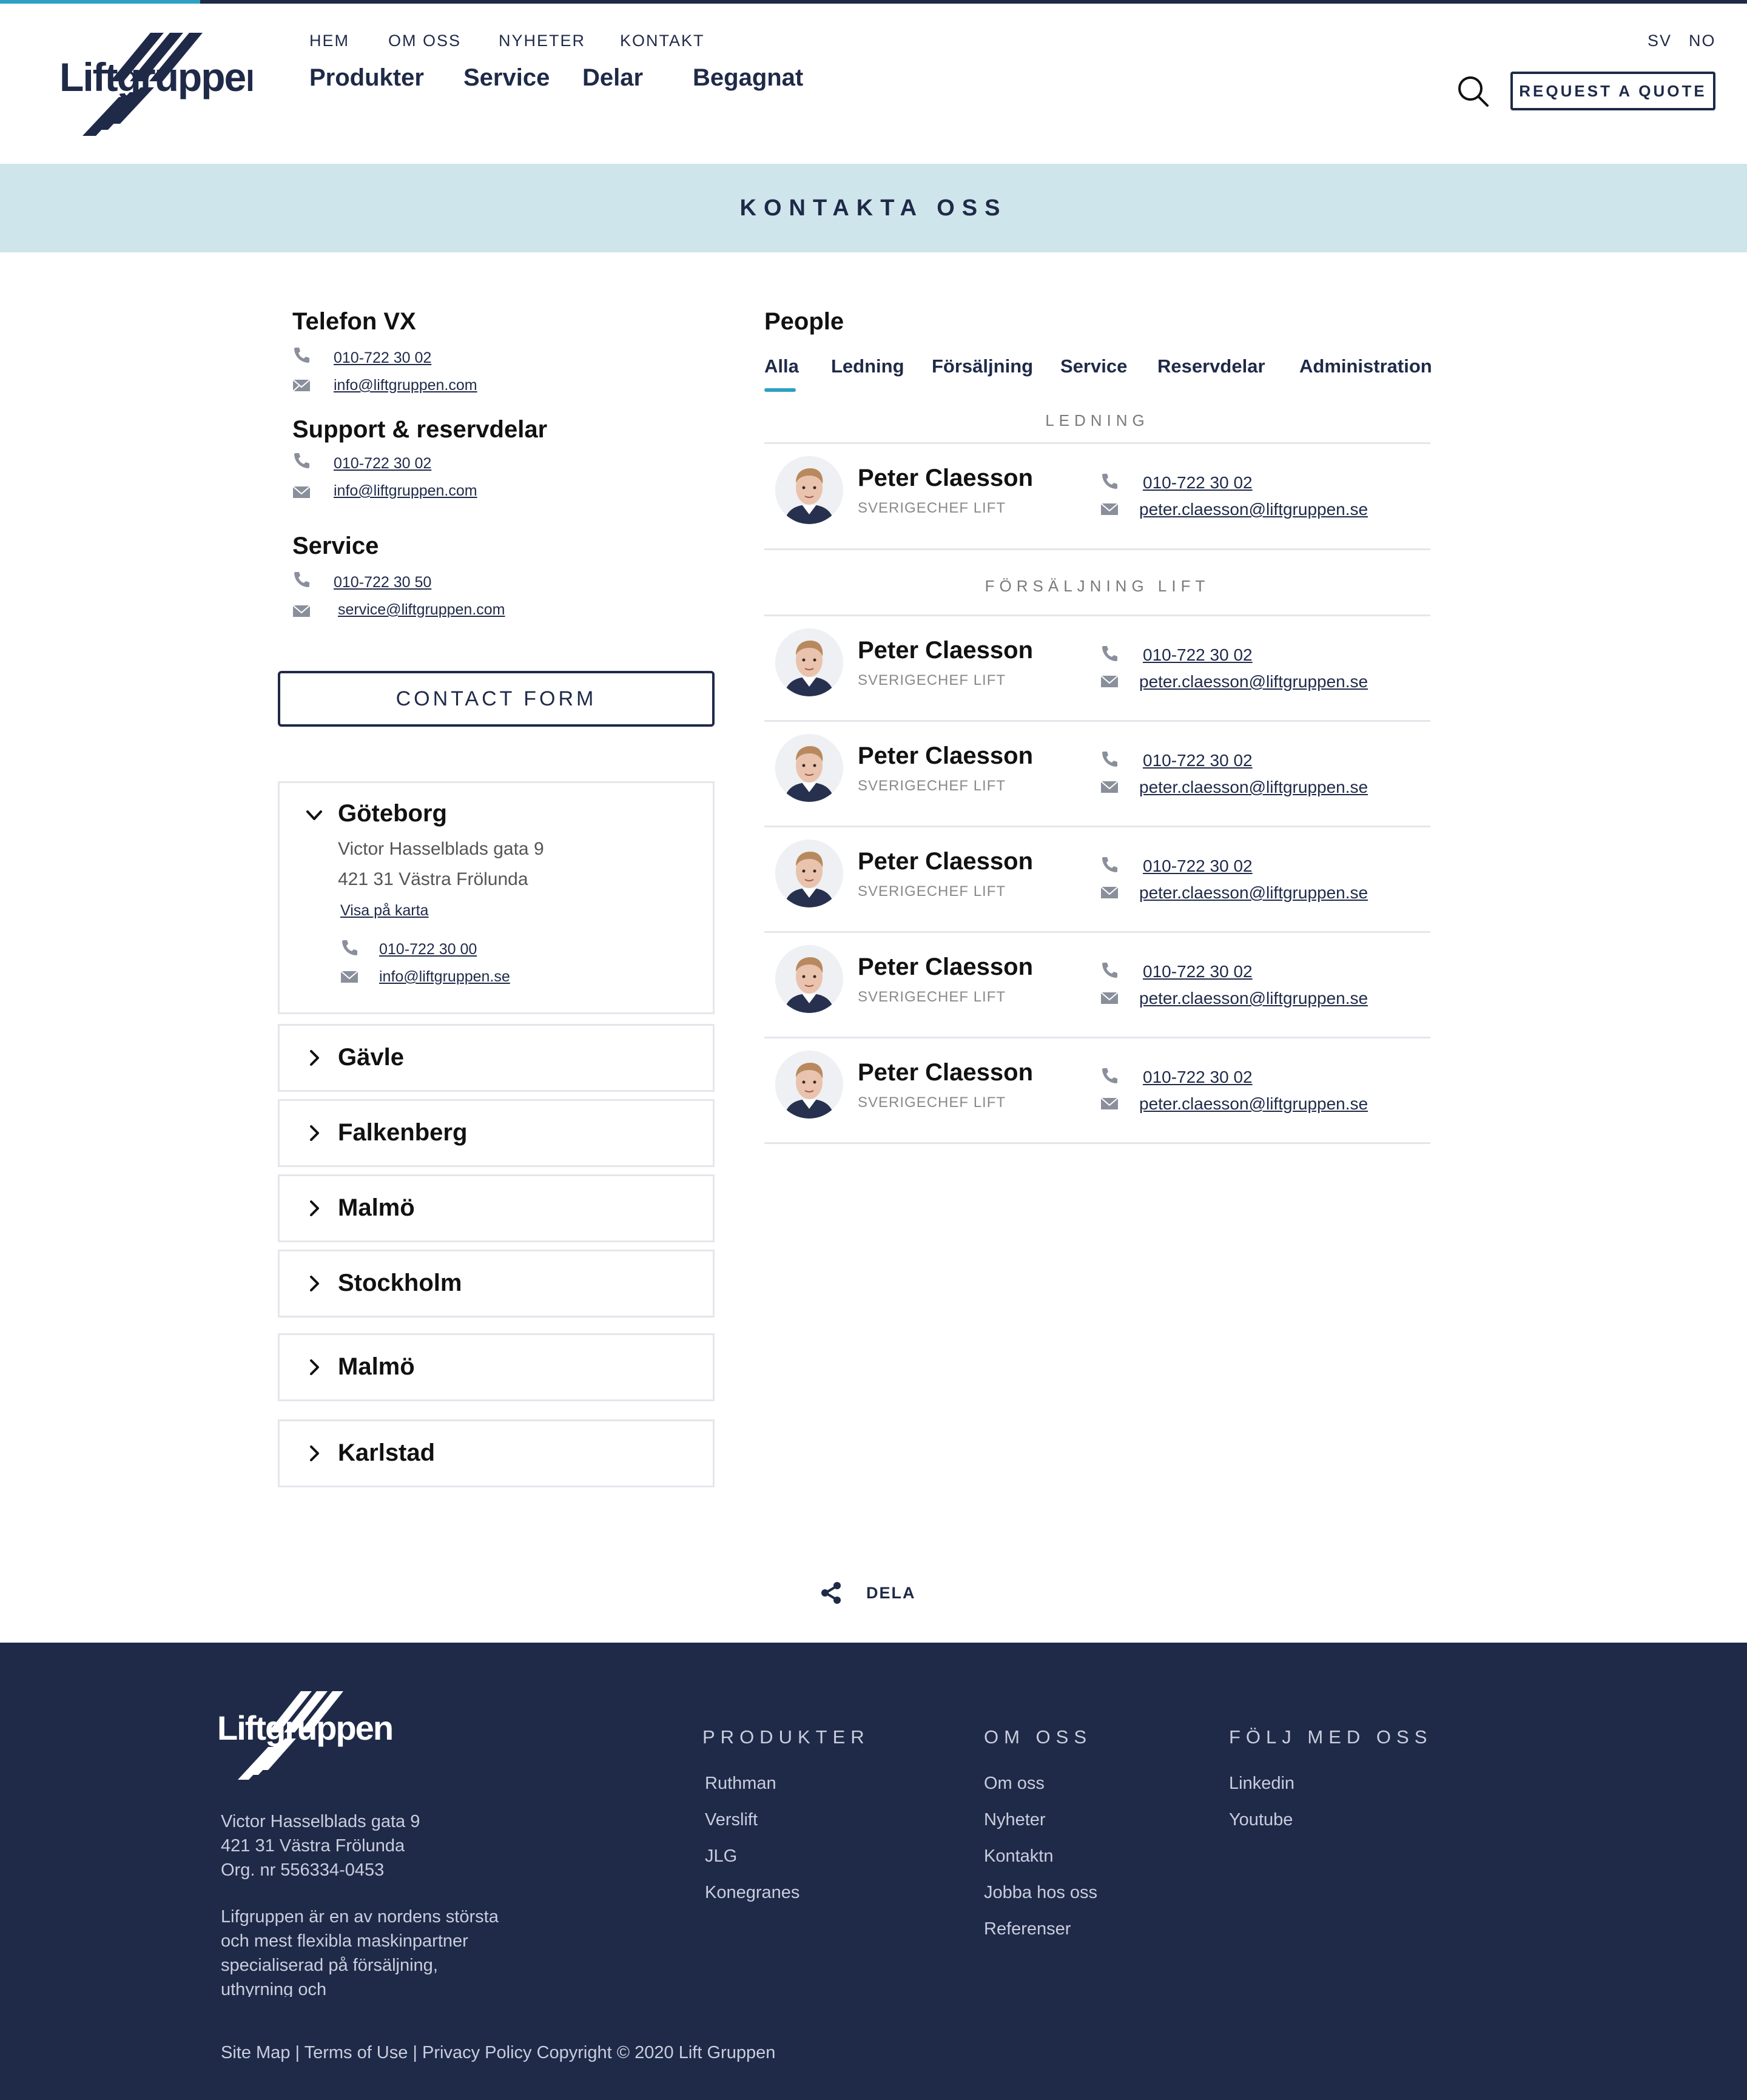 This screenshot has height=2100, width=1747. Describe the element at coordinates (497, 1058) in the screenshot. I see `office-accordion-gavle: Gävle` at that location.